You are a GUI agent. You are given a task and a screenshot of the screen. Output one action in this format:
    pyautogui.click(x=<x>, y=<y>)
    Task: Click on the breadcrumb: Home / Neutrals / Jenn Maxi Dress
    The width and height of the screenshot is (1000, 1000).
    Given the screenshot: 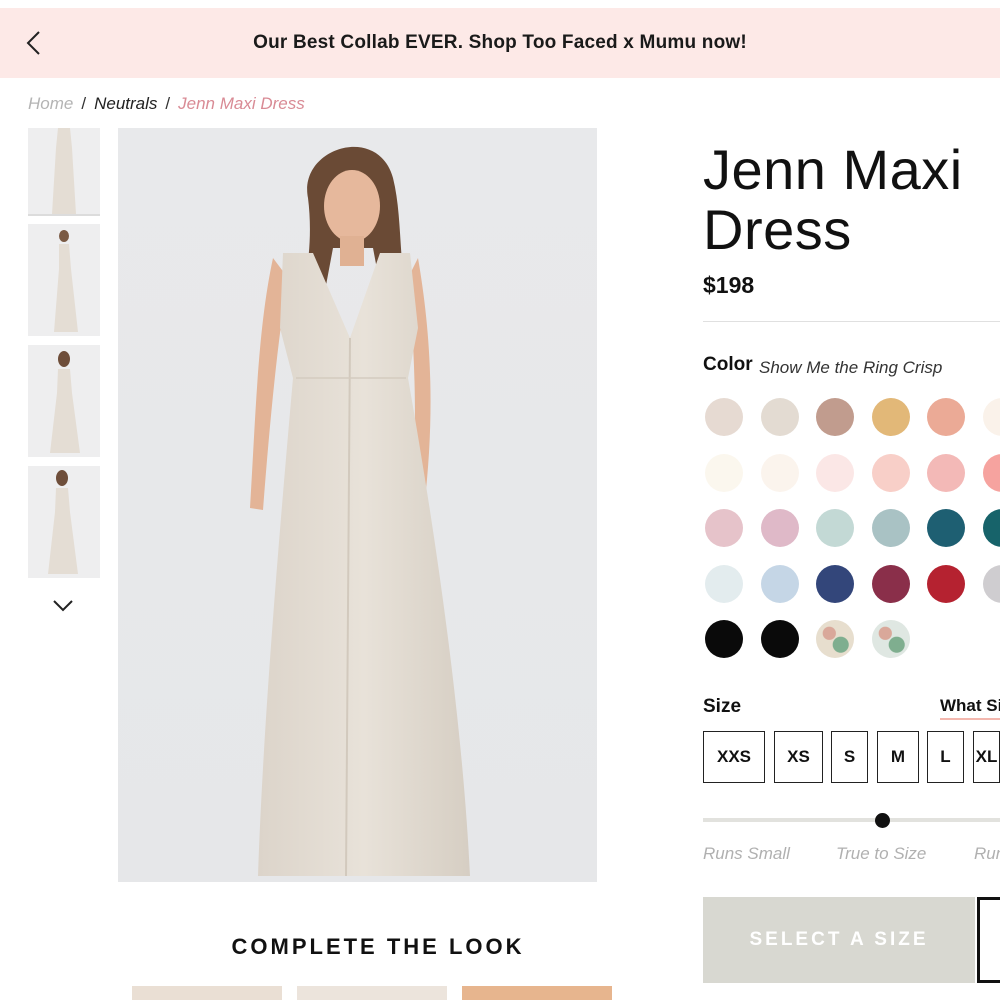 What is the action you would take?
    pyautogui.click(x=166, y=104)
    